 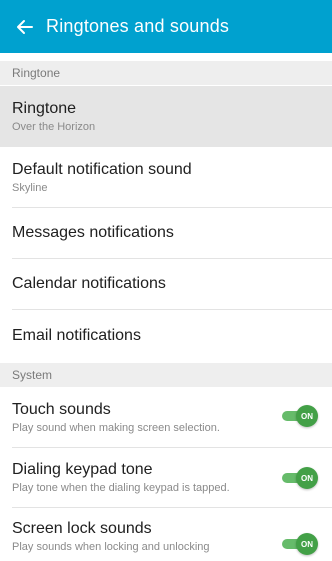 I want to click on ringtone-subtitle: Over the Horizon, so click(x=54, y=127).